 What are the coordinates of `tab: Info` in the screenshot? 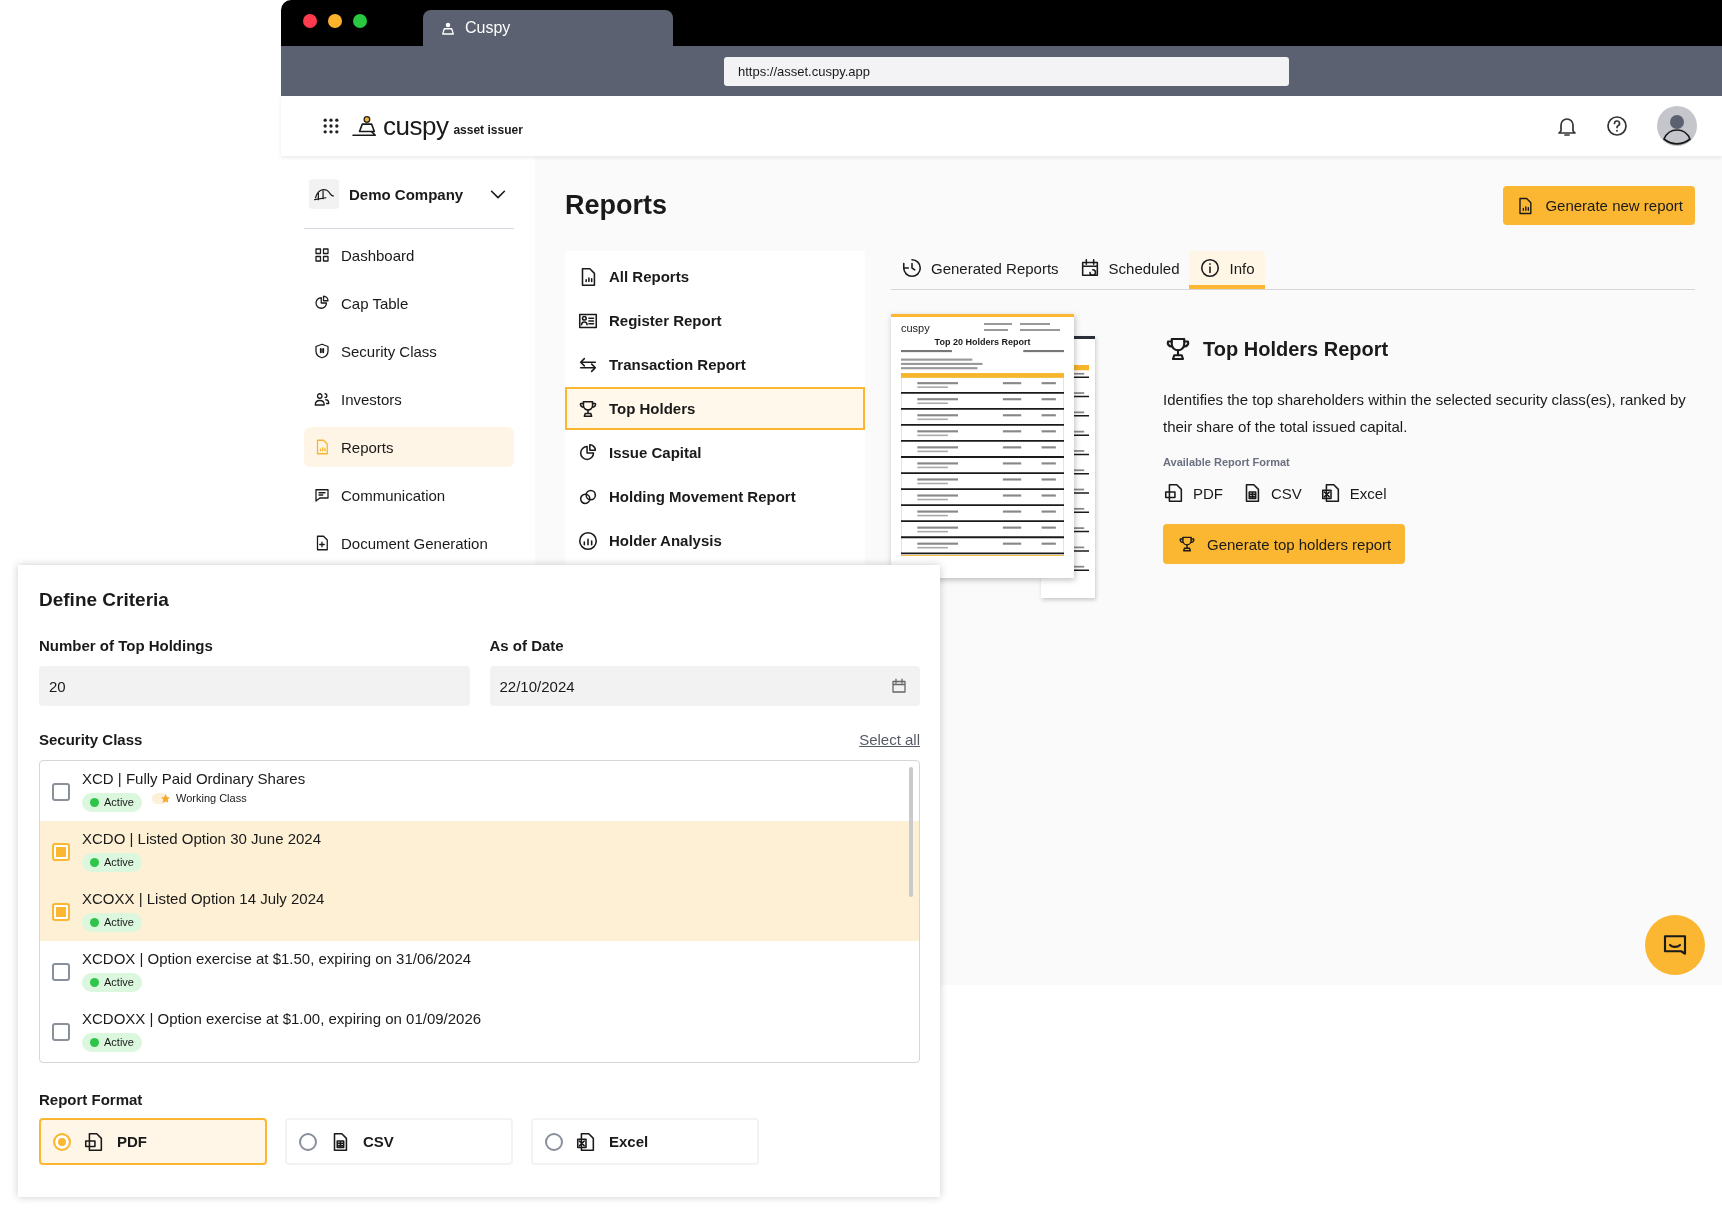 It's located at (1227, 270).